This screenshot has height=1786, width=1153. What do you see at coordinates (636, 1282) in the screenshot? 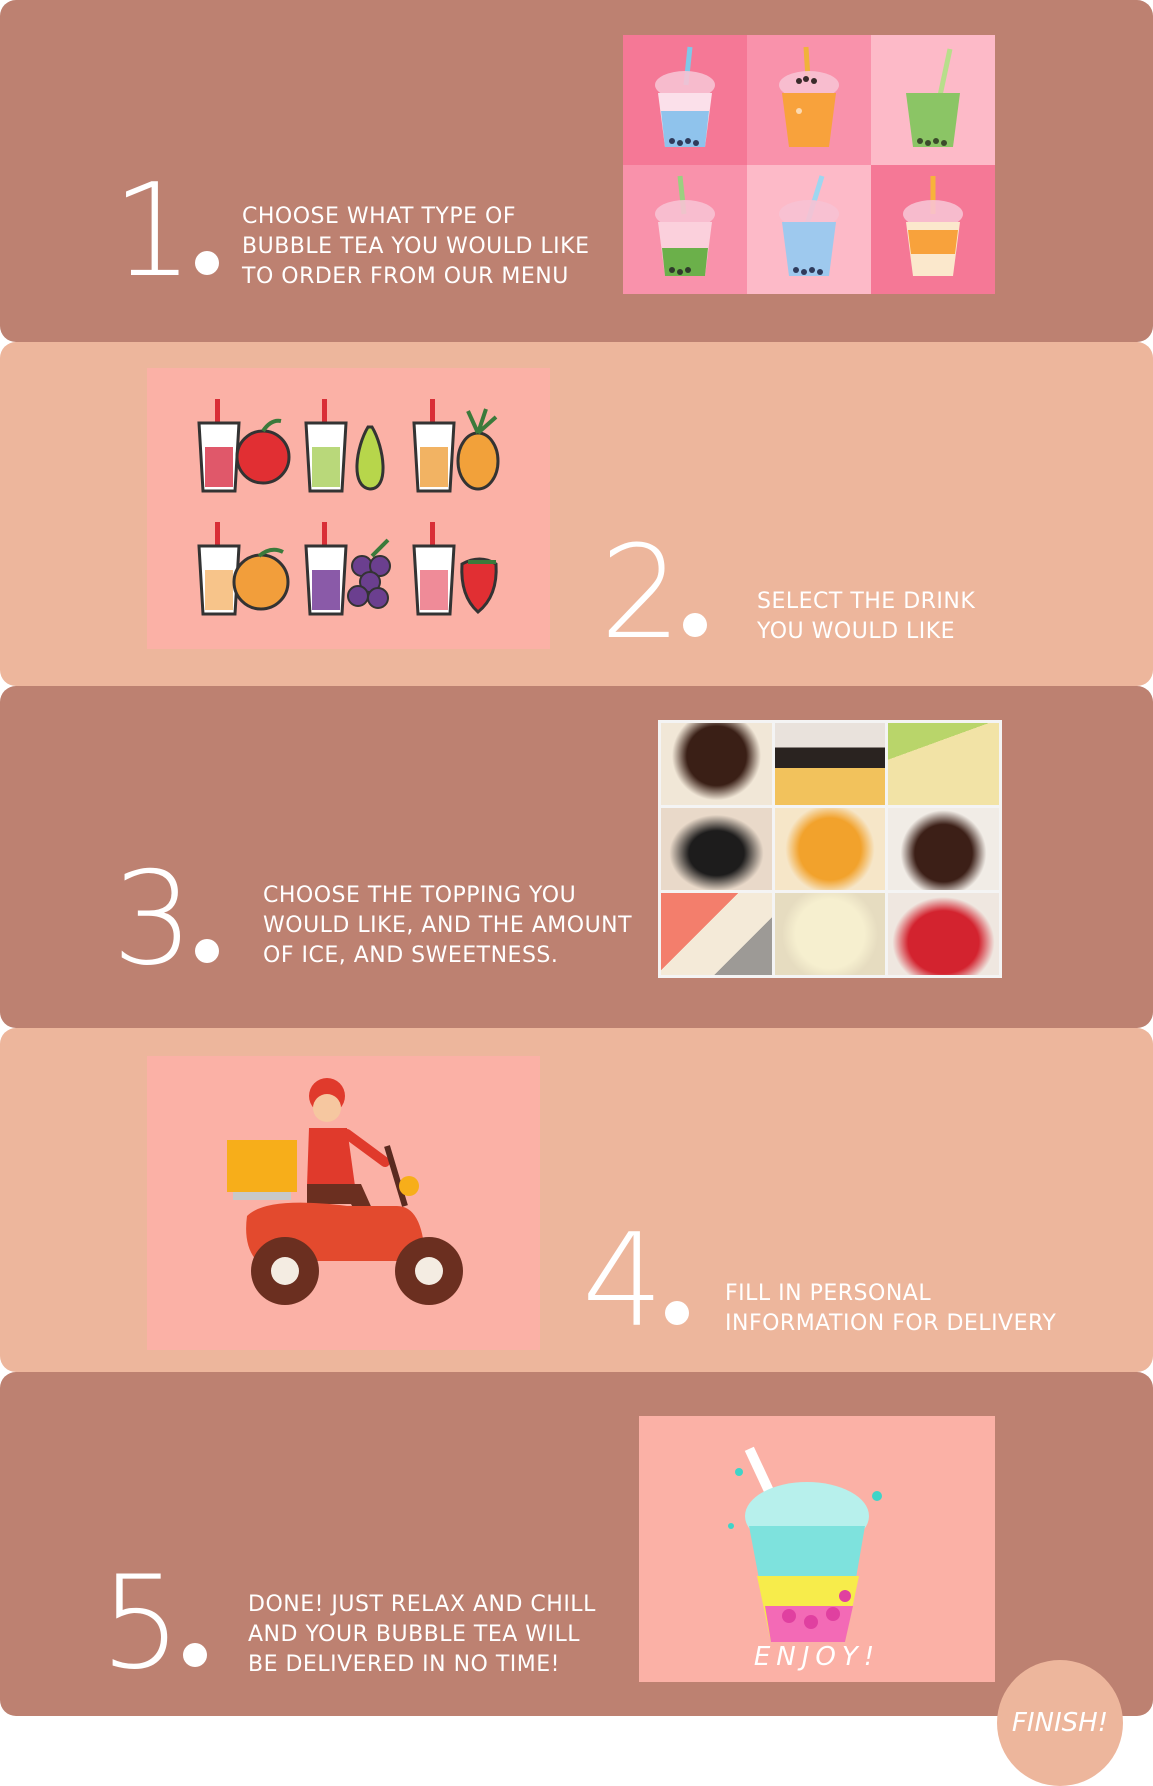
I see `step-4-number: 4` at bounding box center [636, 1282].